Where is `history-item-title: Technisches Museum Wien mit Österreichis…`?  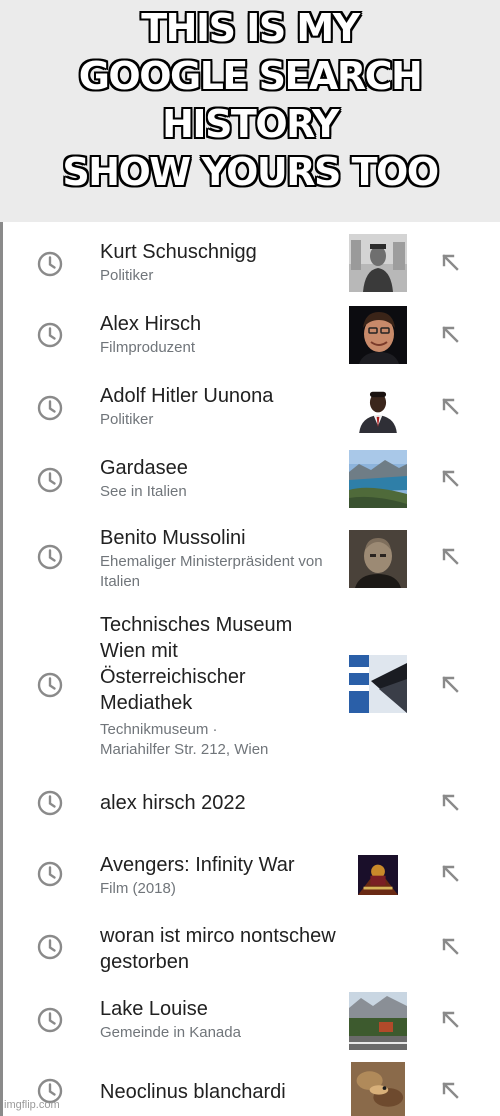 history-item-title: Technisches Museum Wien mit Österreichis… is located at coordinates (196, 664).